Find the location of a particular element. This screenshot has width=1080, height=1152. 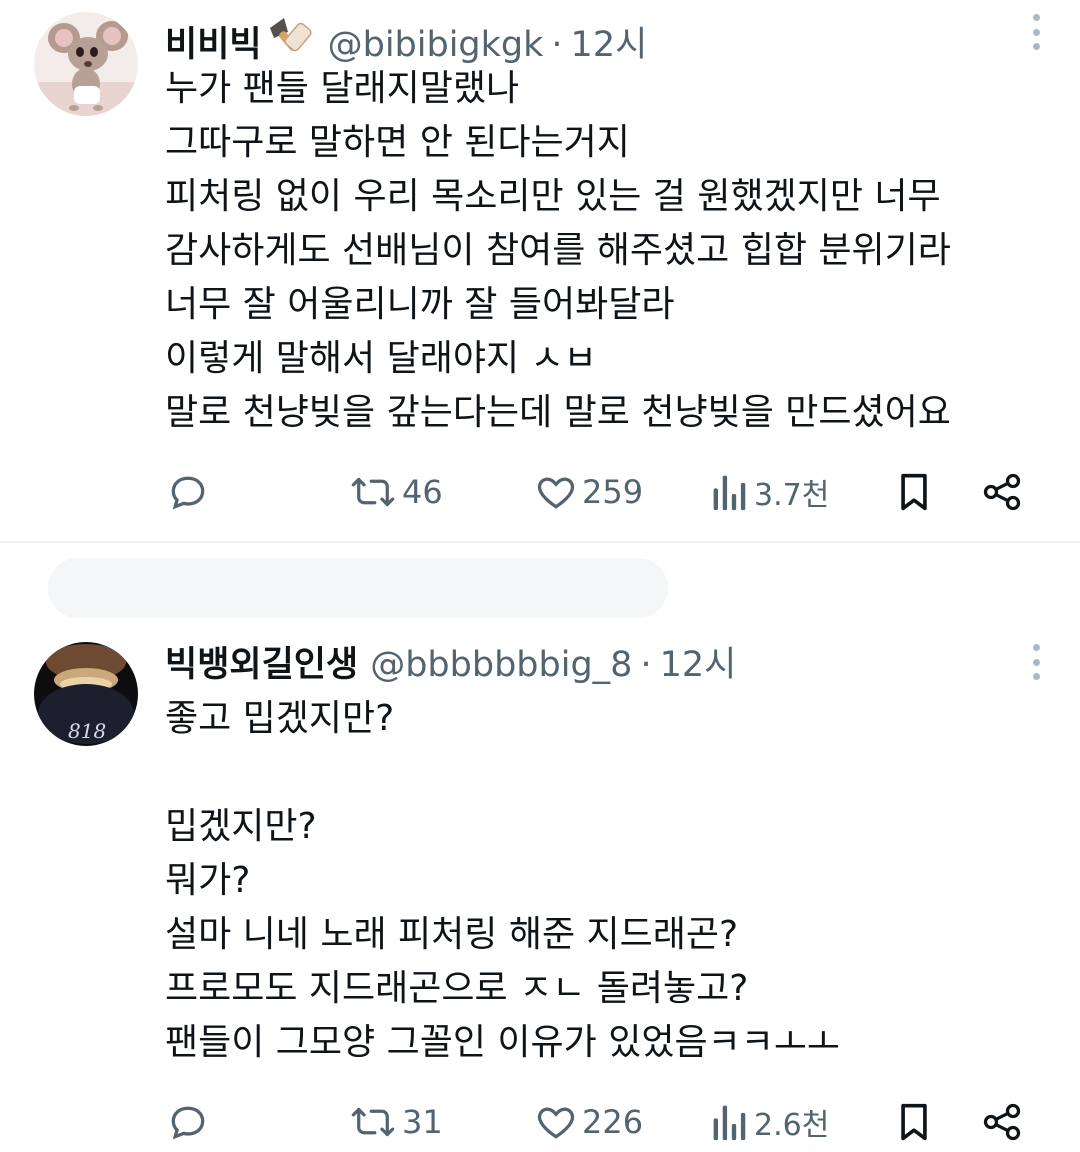

like-button: 226 is located at coordinates (588, 1122).